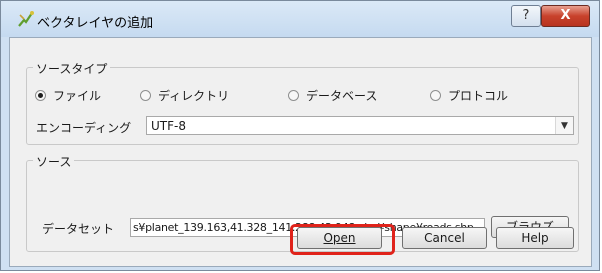 This screenshot has width=602, height=273. I want to click on radio-directory: ディレクトリ, so click(184, 95).